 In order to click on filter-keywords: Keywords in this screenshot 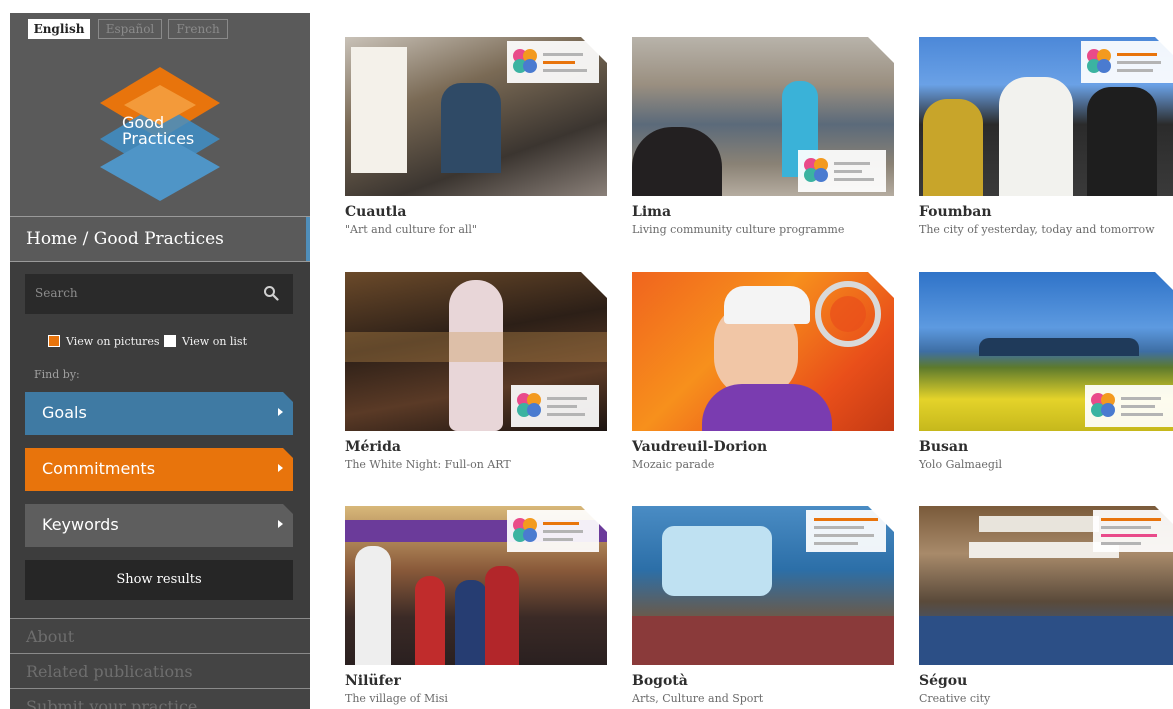, I will do `click(159, 525)`.